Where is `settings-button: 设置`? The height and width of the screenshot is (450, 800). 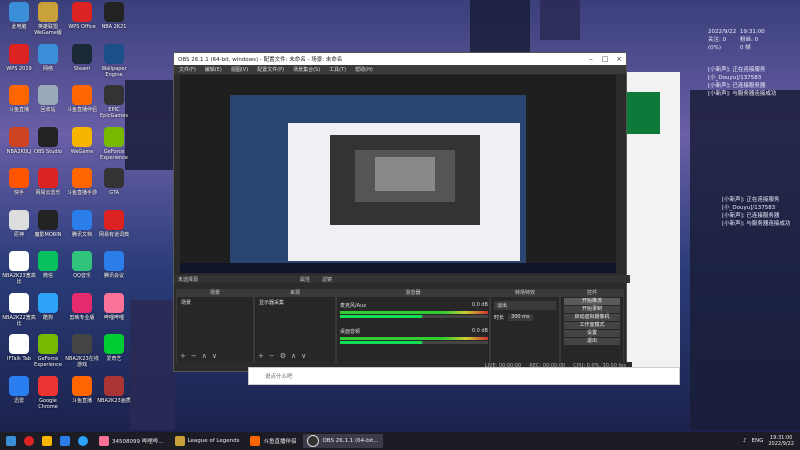 settings-button: 设置 is located at coordinates (592, 333).